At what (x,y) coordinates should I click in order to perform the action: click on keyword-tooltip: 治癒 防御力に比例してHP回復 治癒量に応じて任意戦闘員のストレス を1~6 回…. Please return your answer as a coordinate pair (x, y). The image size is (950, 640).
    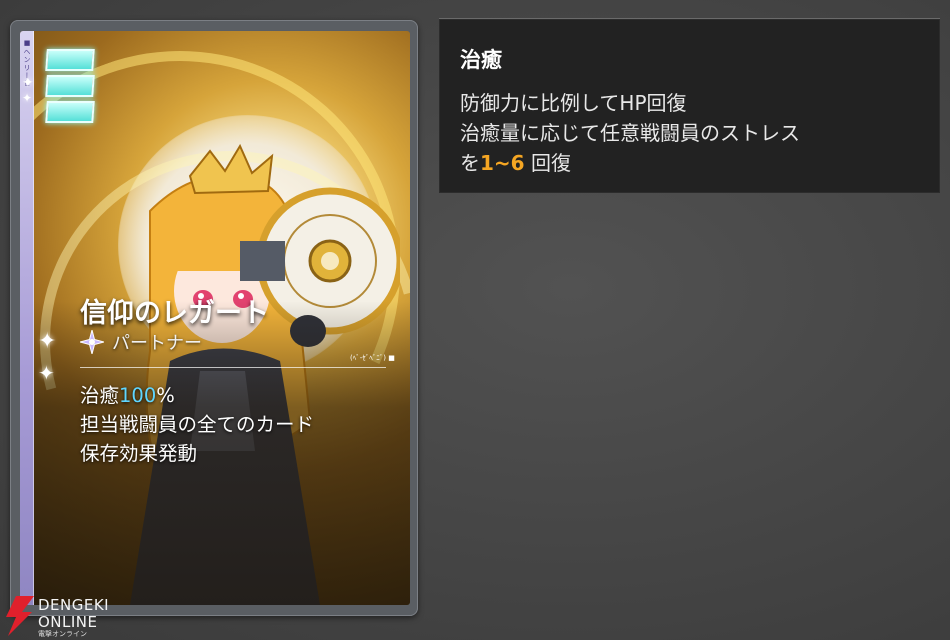
    Looking at the image, I should click on (689, 106).